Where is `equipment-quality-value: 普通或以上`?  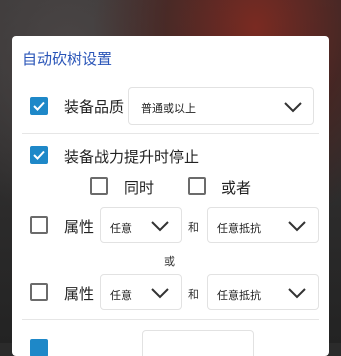
equipment-quality-value: 普通或以上 is located at coordinates (168, 108).